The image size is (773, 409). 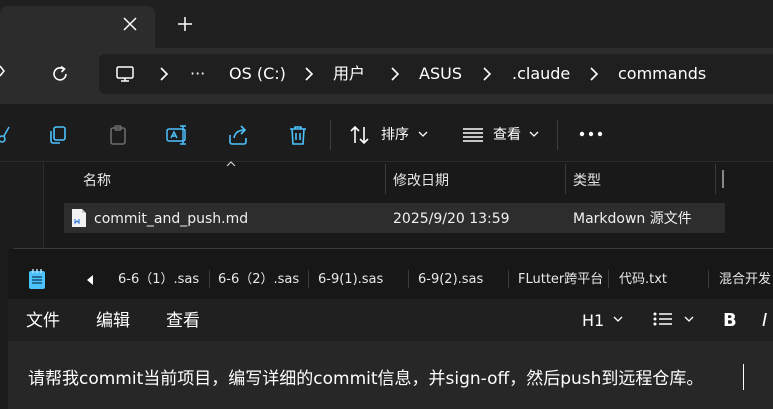 What do you see at coordinates (118, 135) in the screenshot?
I see `paste-icon` at bounding box center [118, 135].